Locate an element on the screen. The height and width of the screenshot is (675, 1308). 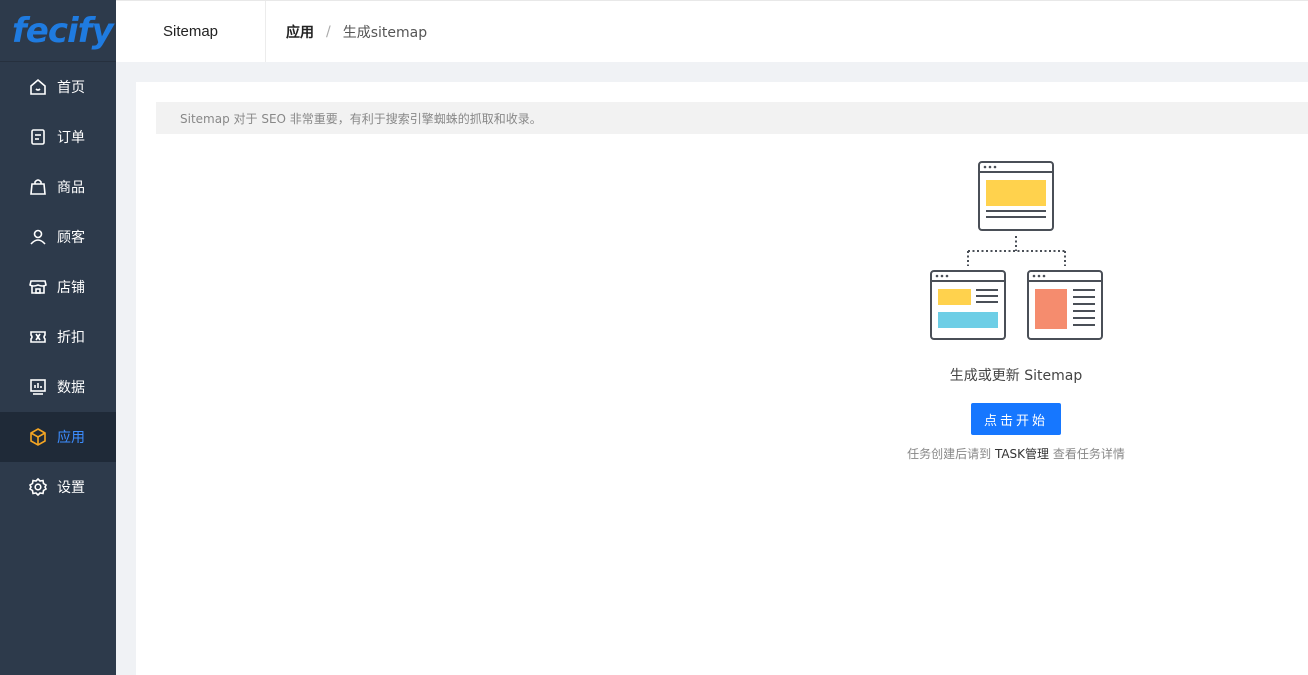
top-page-icon is located at coordinates (1016, 196).